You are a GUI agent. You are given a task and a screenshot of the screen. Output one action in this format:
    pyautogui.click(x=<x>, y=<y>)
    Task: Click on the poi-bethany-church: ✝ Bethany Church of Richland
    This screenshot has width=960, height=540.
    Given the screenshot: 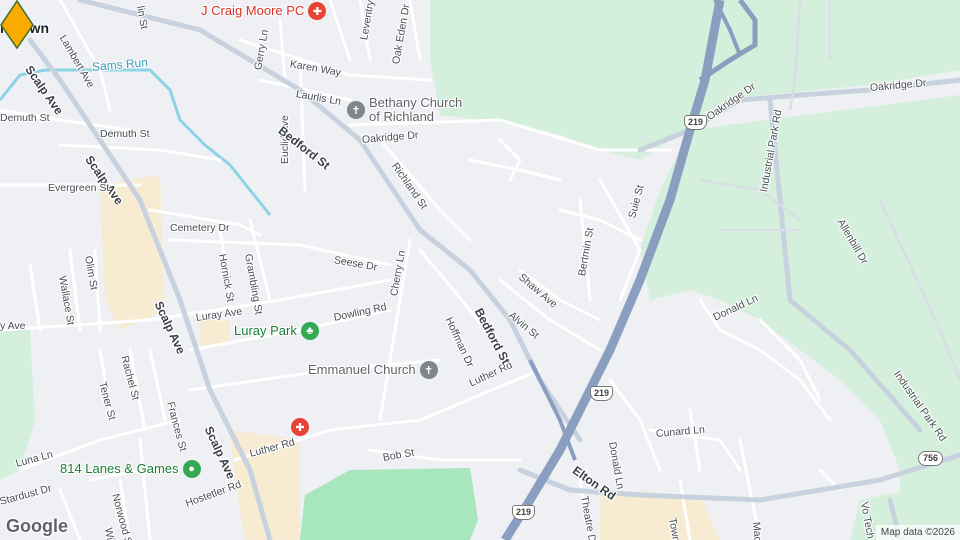 What is the action you would take?
    pyautogui.click(x=404, y=110)
    